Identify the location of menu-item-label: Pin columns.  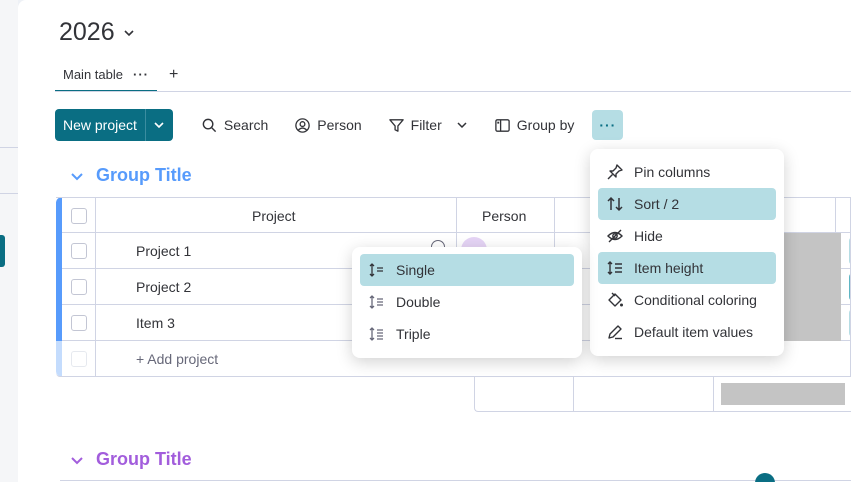
(672, 172).